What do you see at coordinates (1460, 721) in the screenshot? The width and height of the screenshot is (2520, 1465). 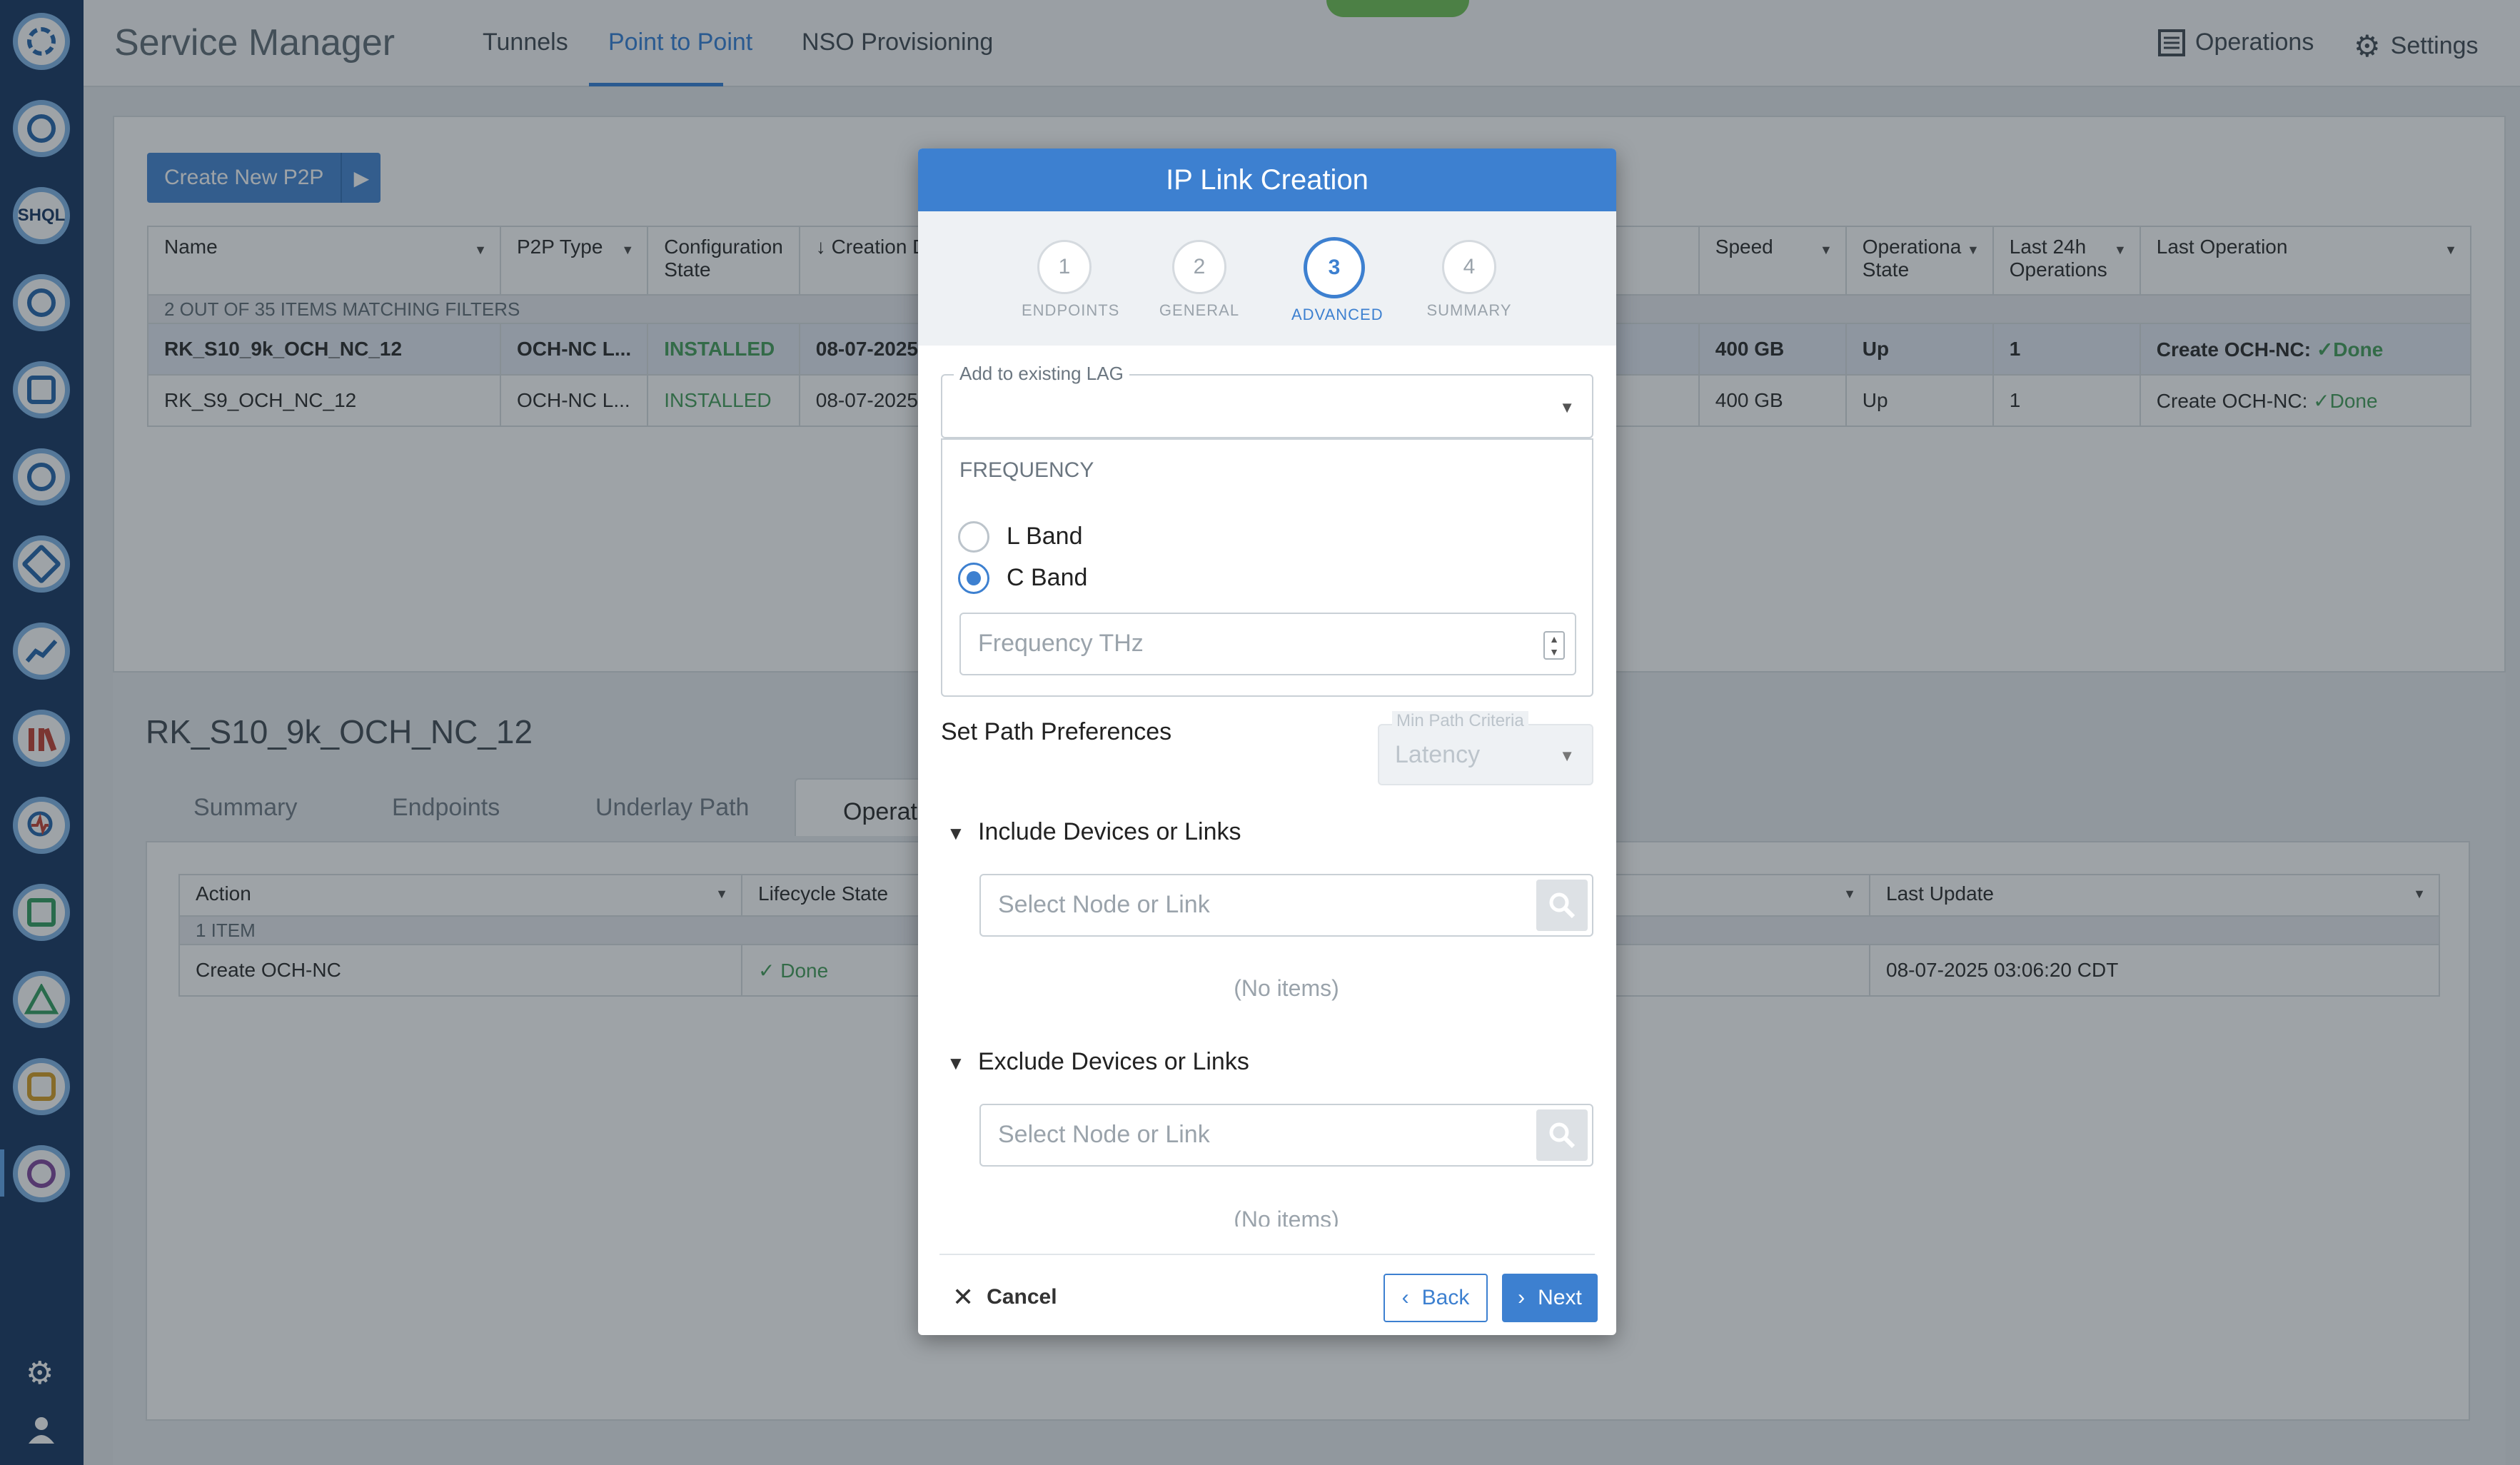 I see `min-path-label: Min Path Criteria` at bounding box center [1460, 721].